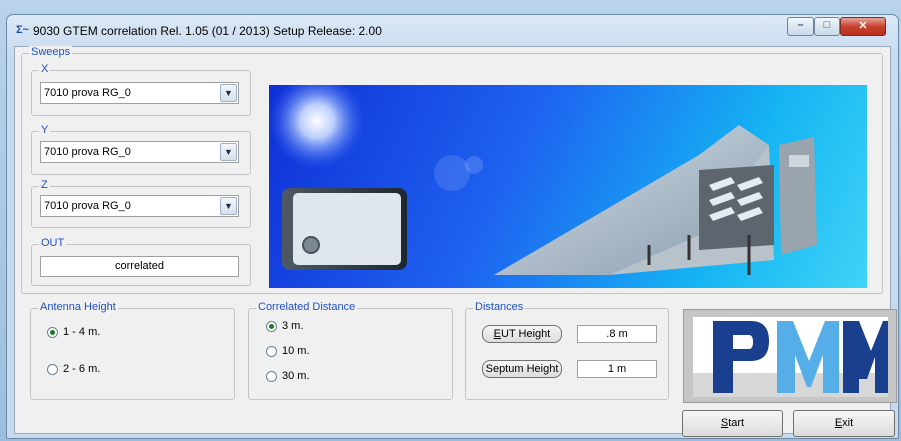 Image resolution: width=901 pixels, height=441 pixels. I want to click on distances-legend: Distances, so click(499, 307).